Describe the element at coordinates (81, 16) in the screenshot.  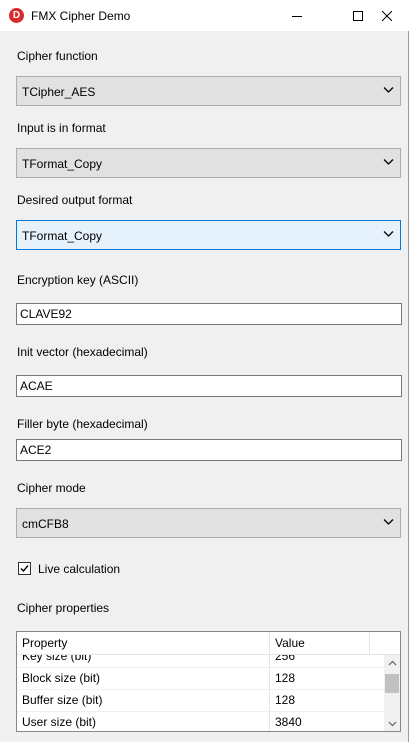
I see `window-title: FMX Cipher Demo` at that location.